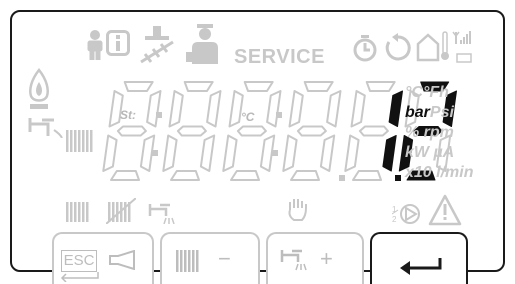 Image resolution: width=515 pixels, height=284 pixels. What do you see at coordinates (185, 175) in the screenshot?
I see `digit-2-segment-d` at bounding box center [185, 175].